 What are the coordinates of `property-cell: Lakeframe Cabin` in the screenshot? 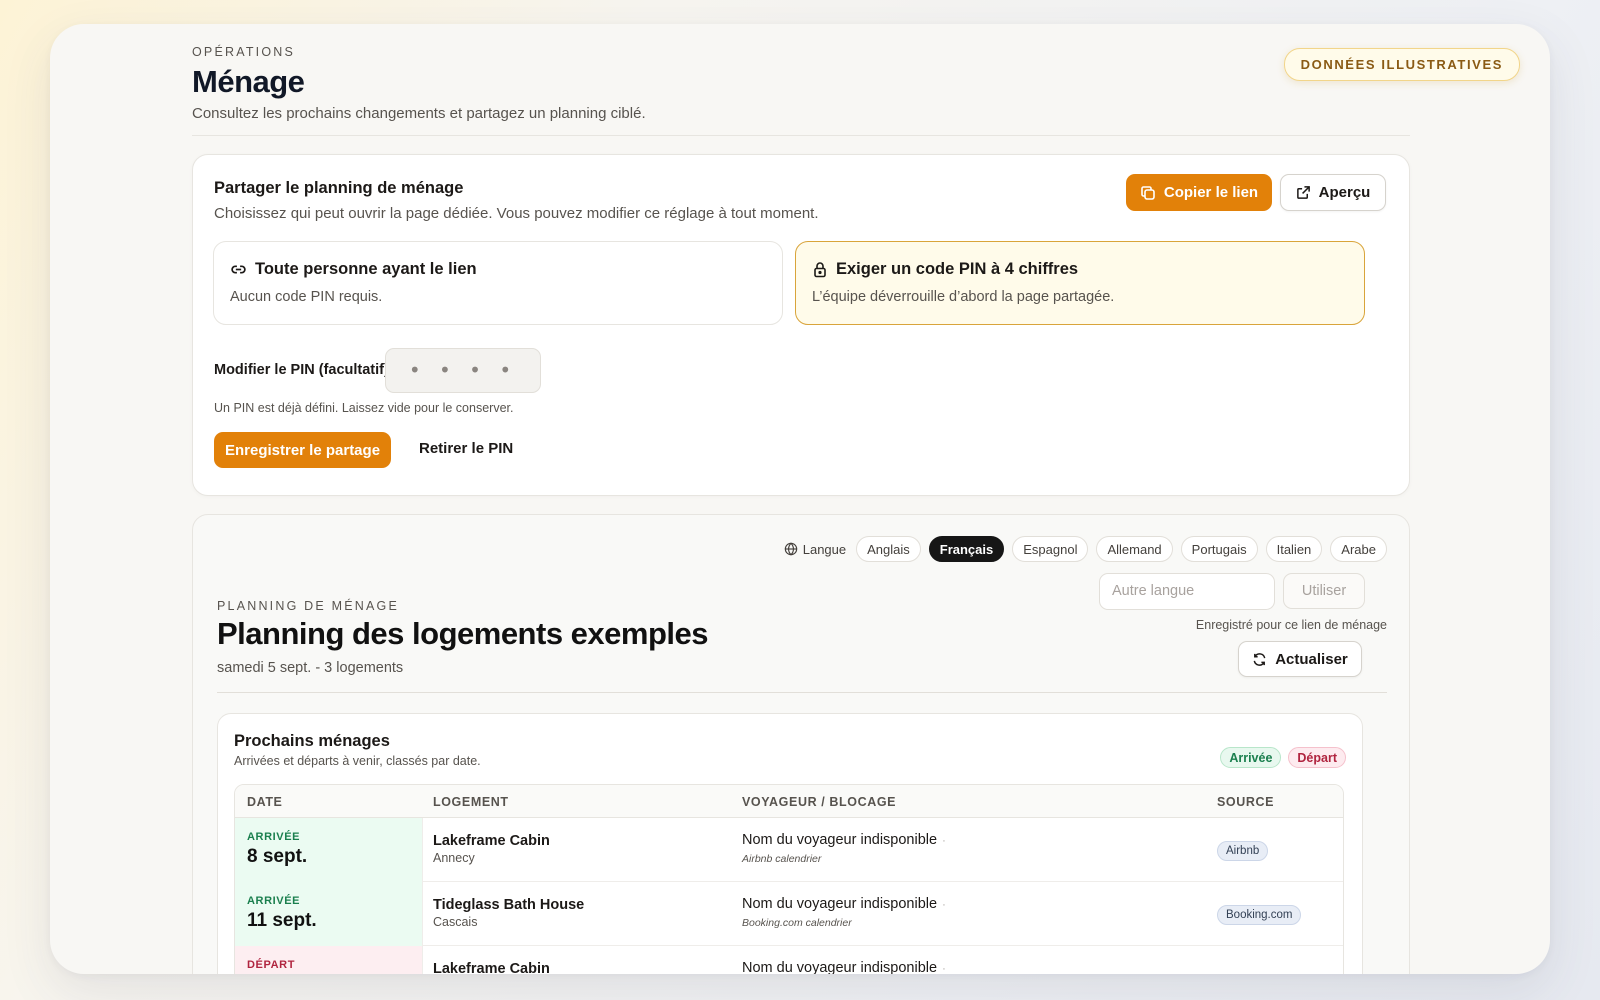 It's located at (491, 967).